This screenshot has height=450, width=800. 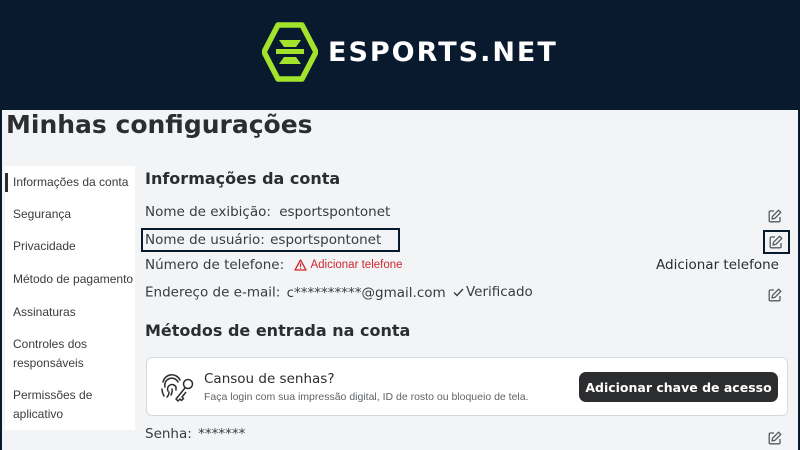 What do you see at coordinates (717, 265) in the screenshot?
I see `add-phone-button: Adicionar telefone` at bounding box center [717, 265].